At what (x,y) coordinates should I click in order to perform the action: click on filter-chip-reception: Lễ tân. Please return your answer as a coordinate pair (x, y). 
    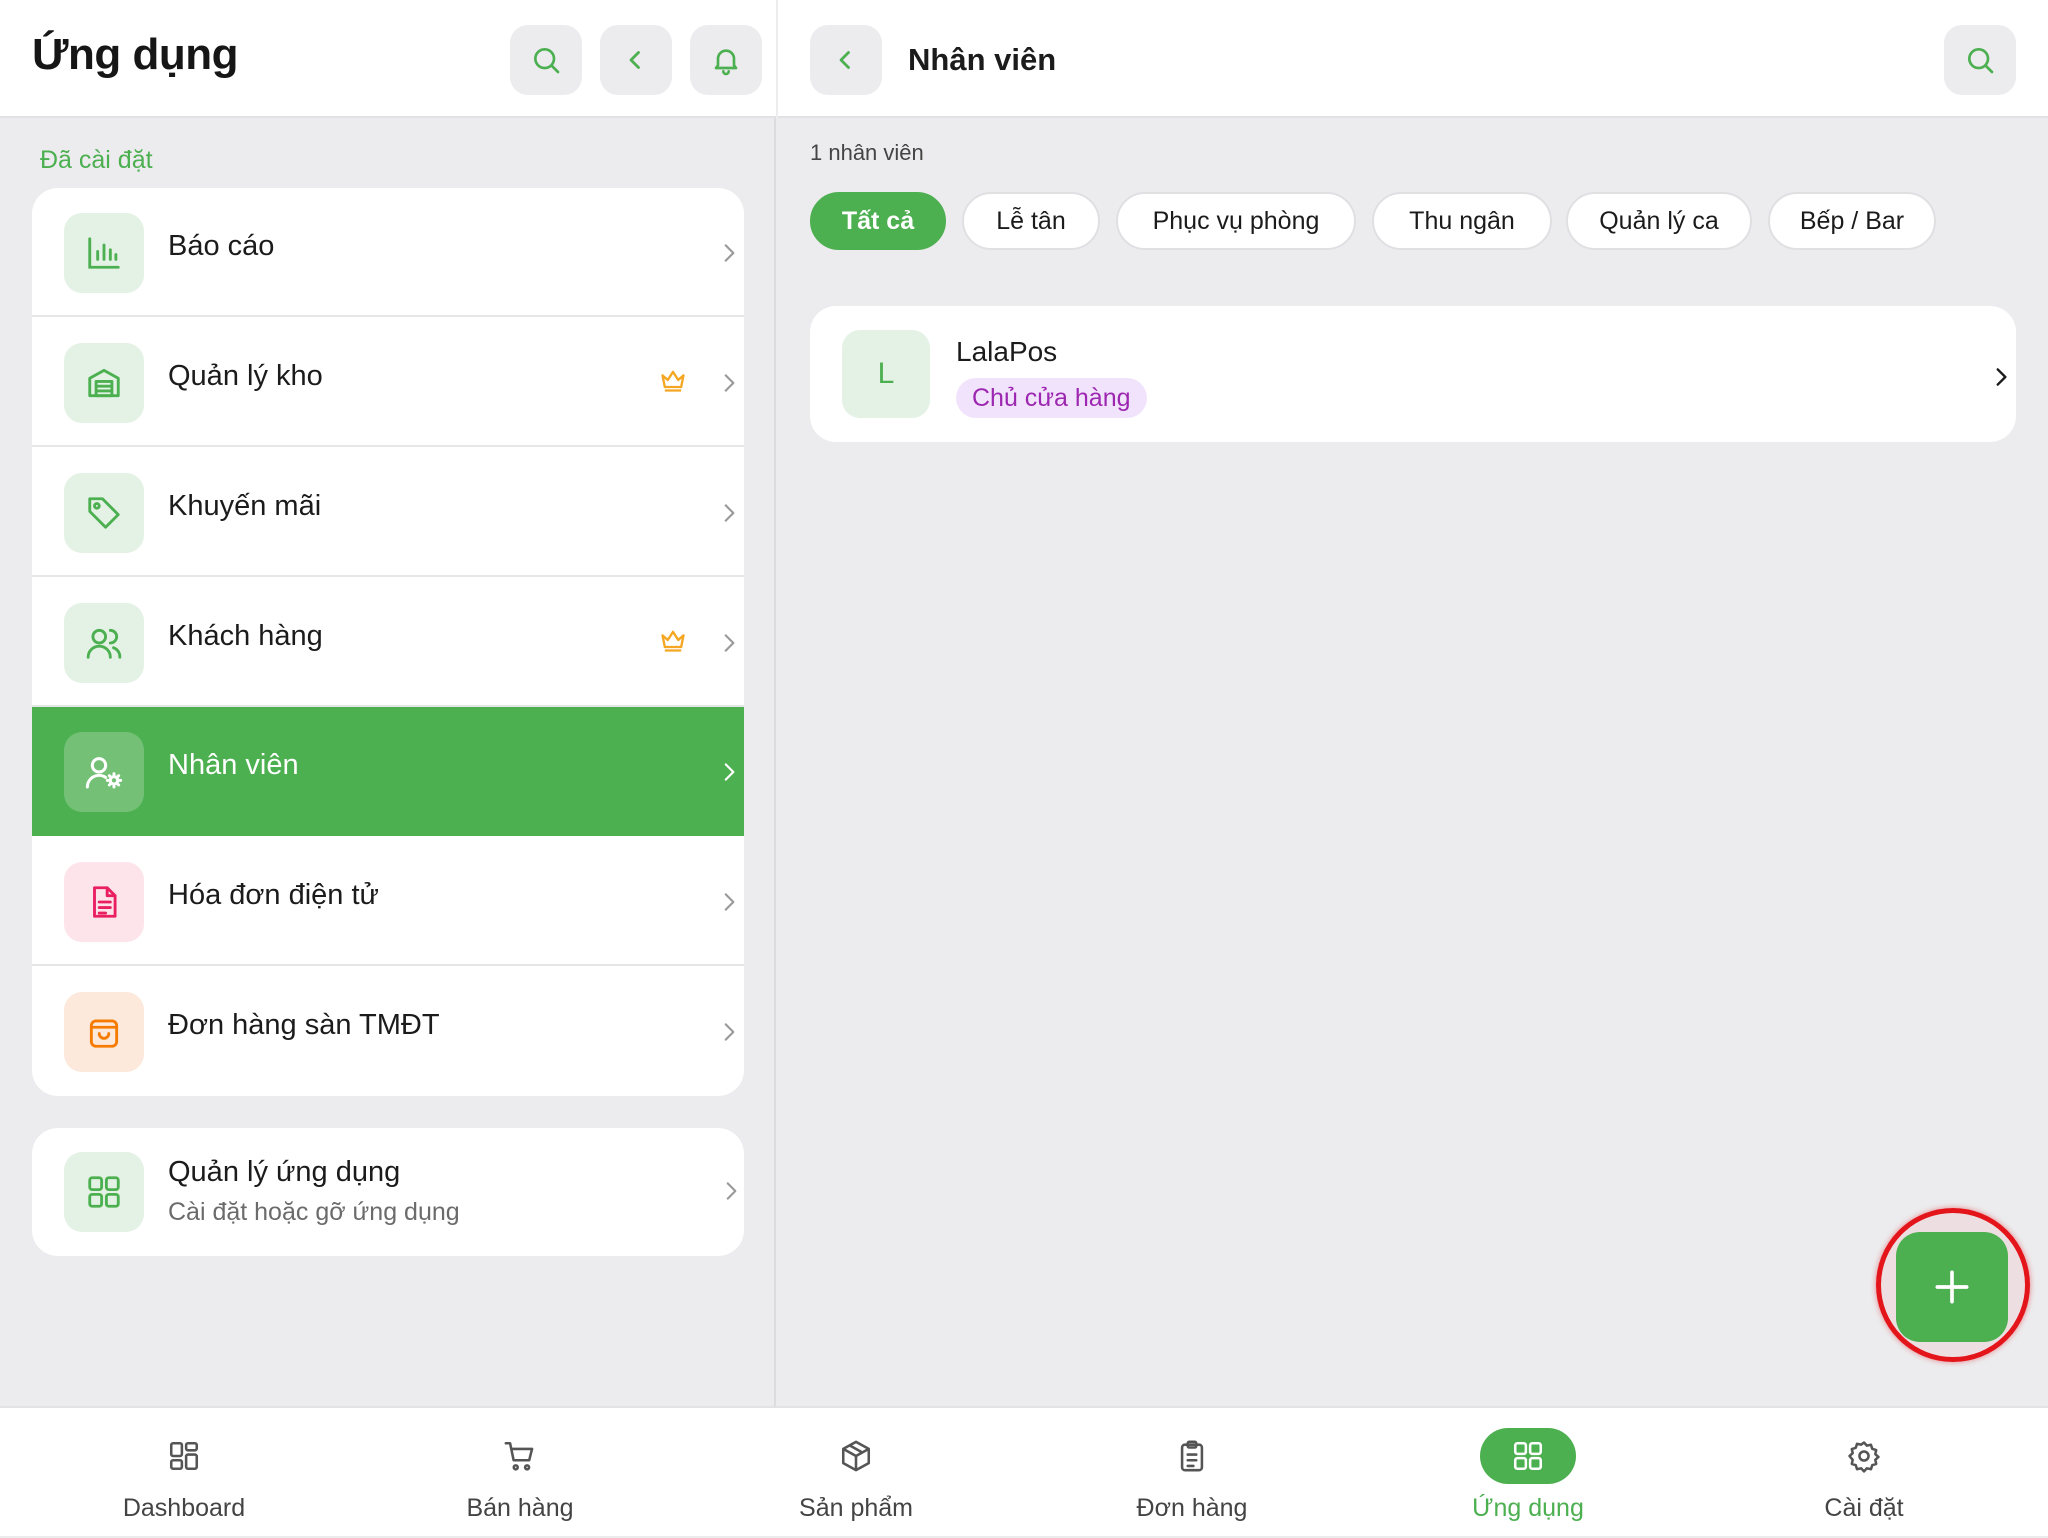
    Looking at the image, I should click on (1031, 221).